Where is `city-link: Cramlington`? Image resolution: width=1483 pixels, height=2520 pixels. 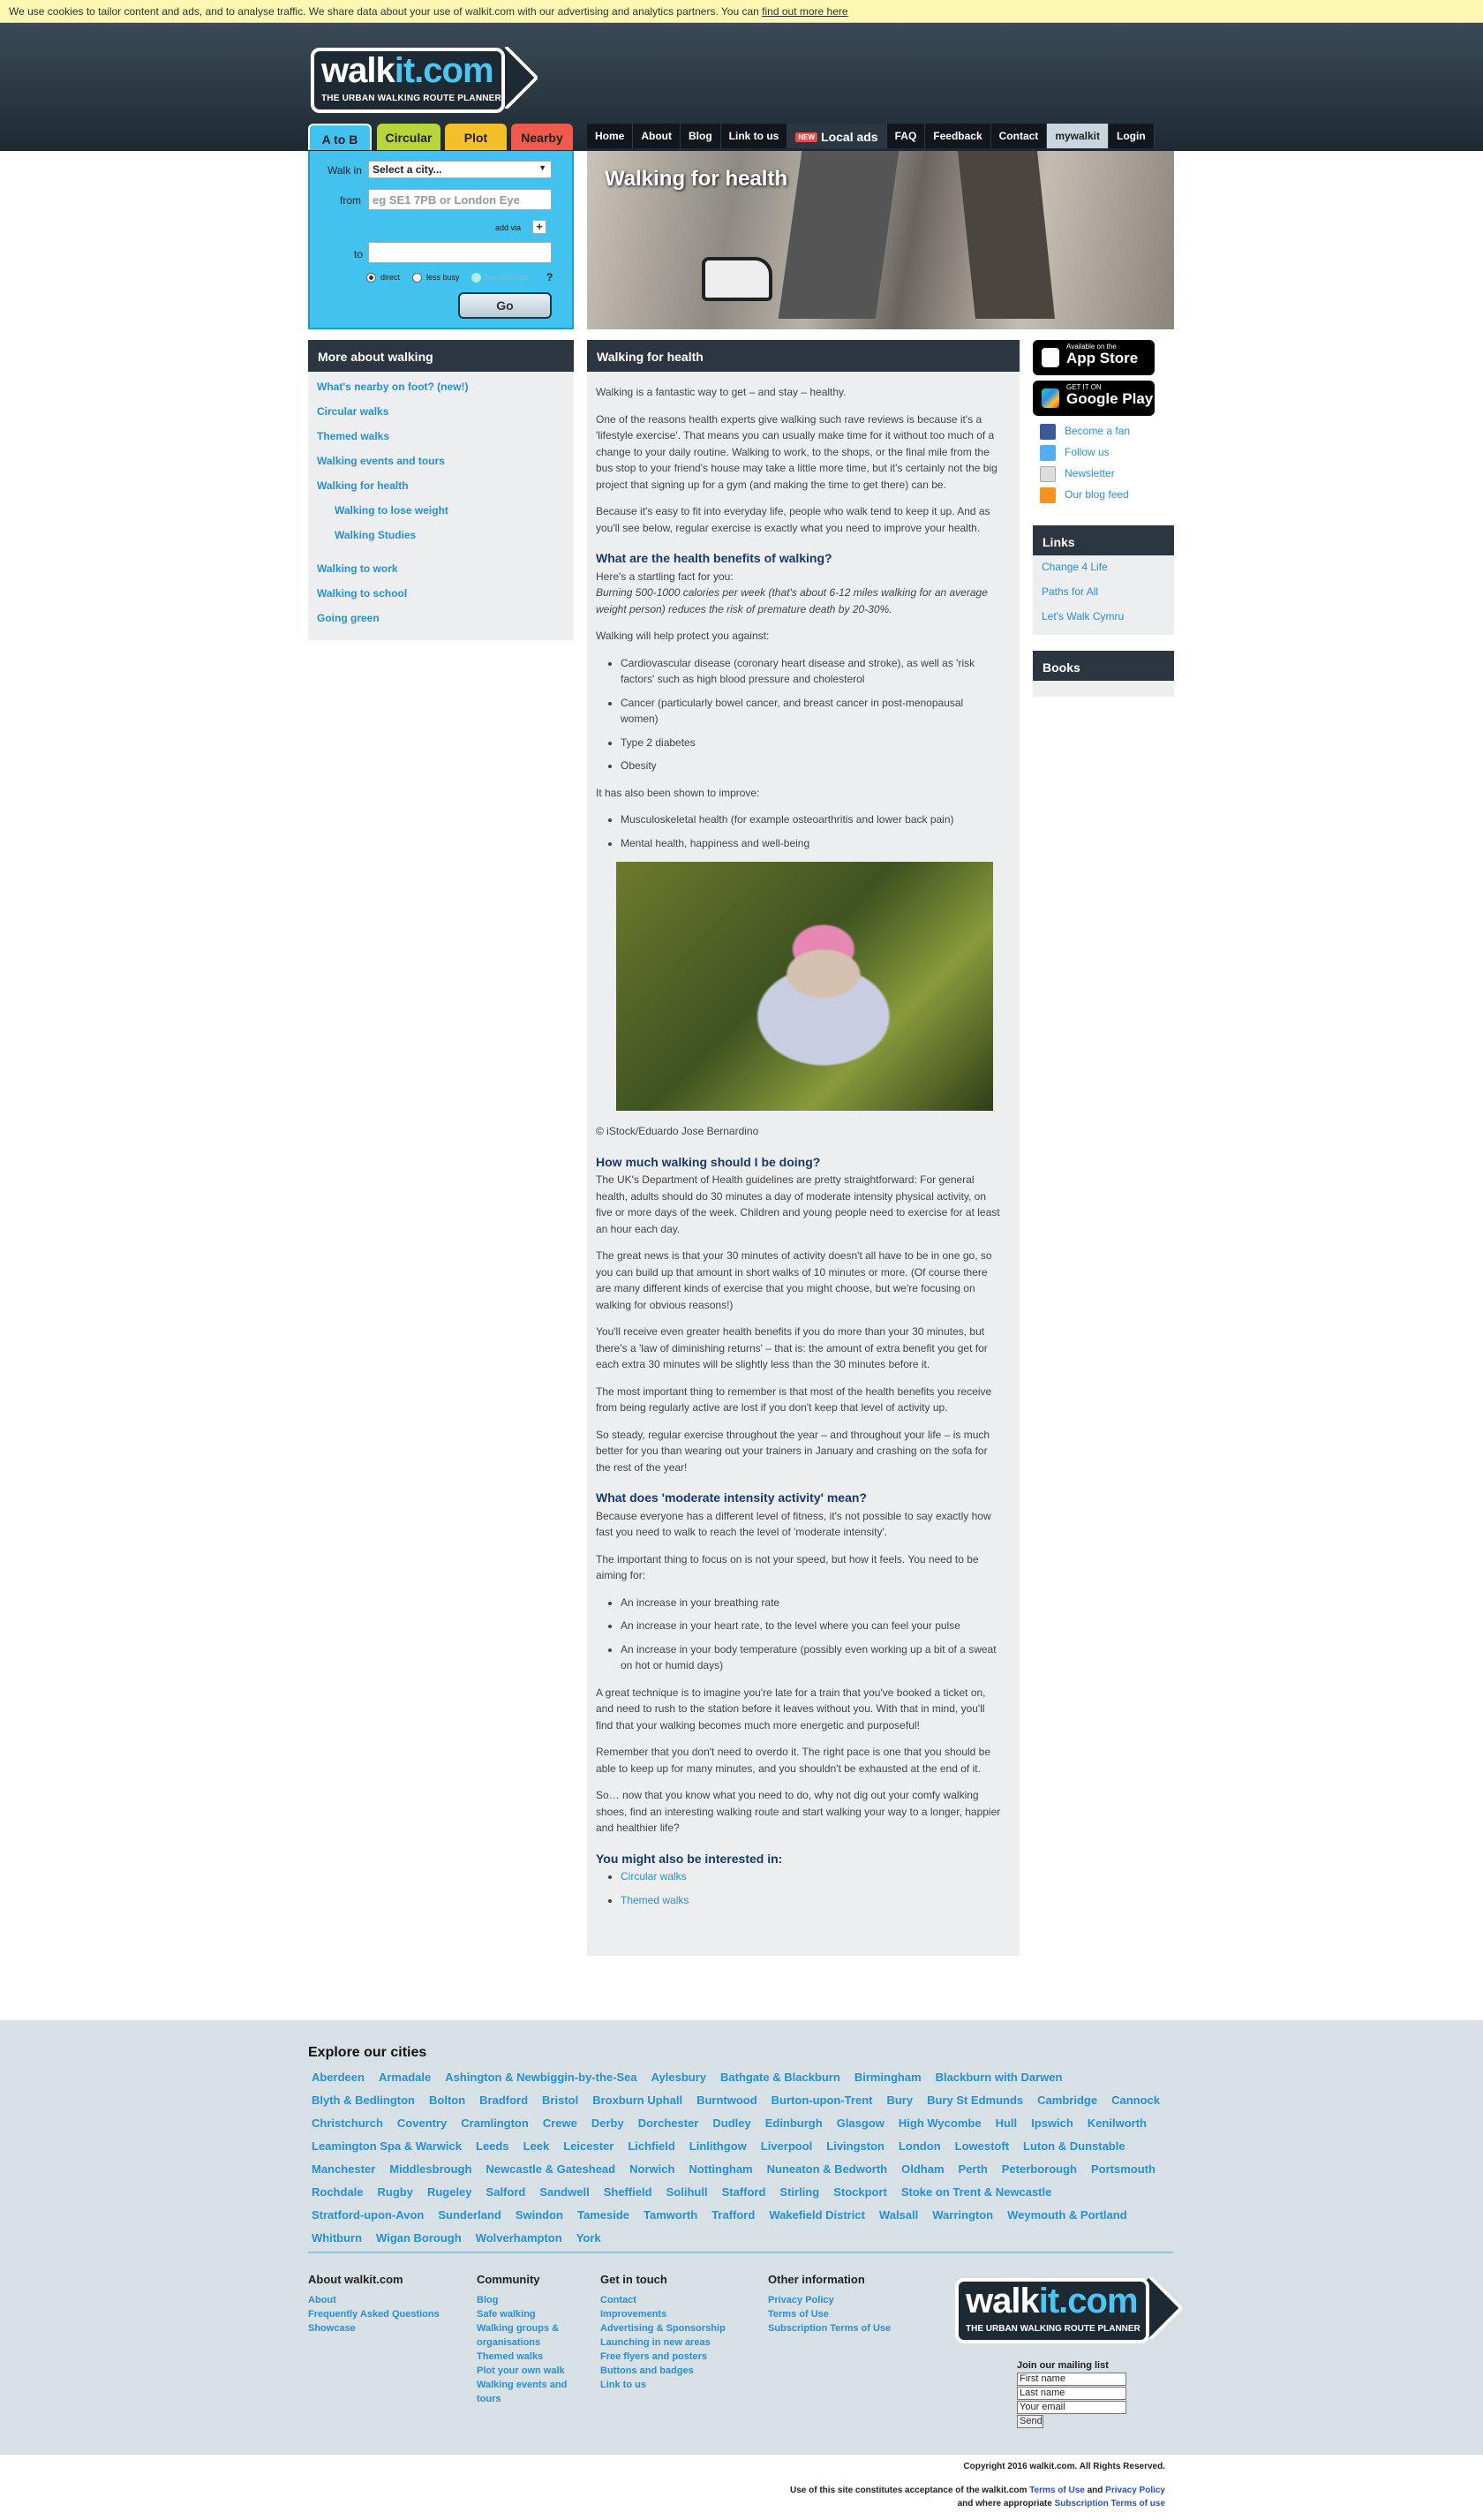
city-link: Cramlington is located at coordinates (495, 2123).